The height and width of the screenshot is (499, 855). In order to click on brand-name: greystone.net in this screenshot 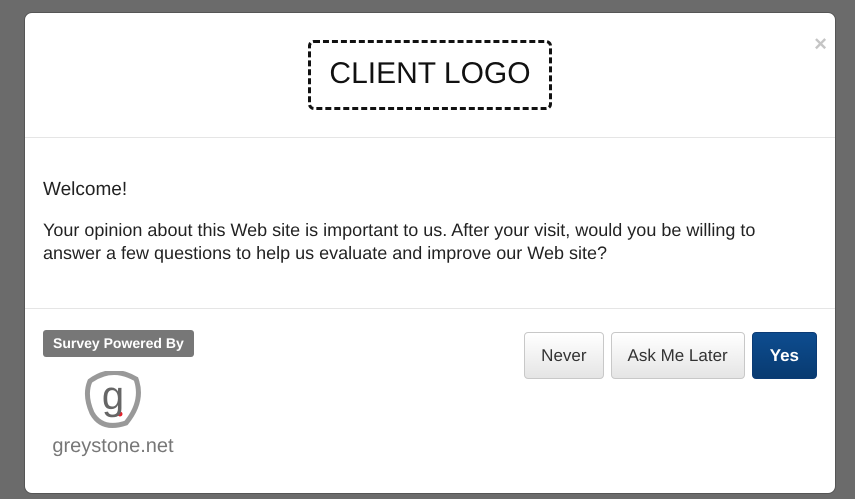, I will do `click(113, 446)`.